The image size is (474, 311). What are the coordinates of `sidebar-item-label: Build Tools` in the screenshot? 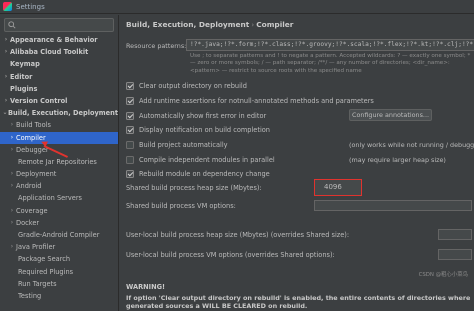 It's located at (33, 125).